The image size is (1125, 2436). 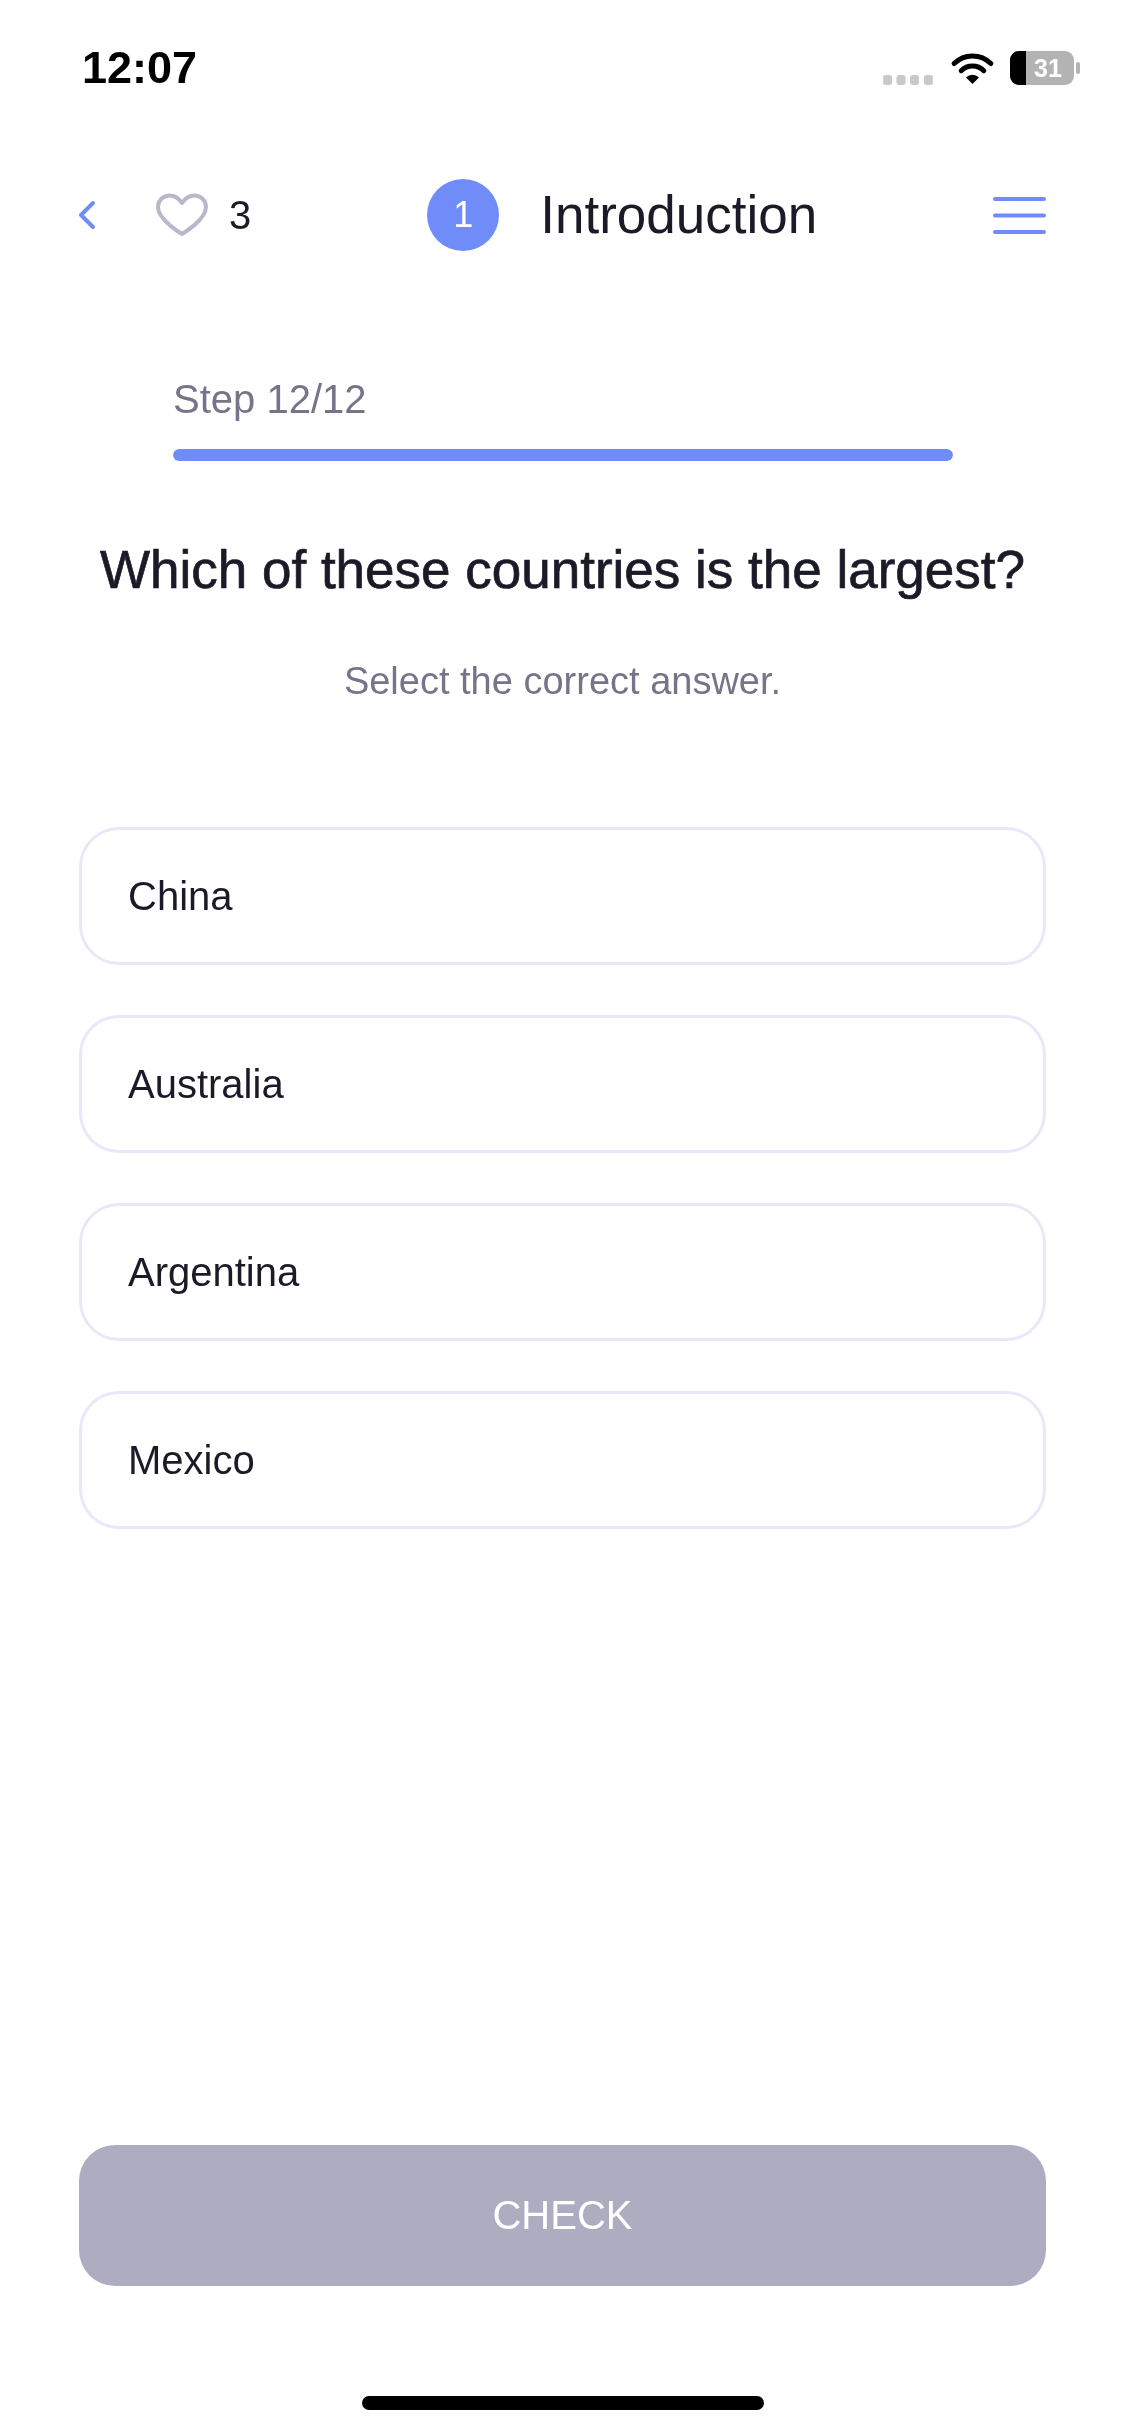 I want to click on answer-option: Mexico, so click(x=562, y=1460).